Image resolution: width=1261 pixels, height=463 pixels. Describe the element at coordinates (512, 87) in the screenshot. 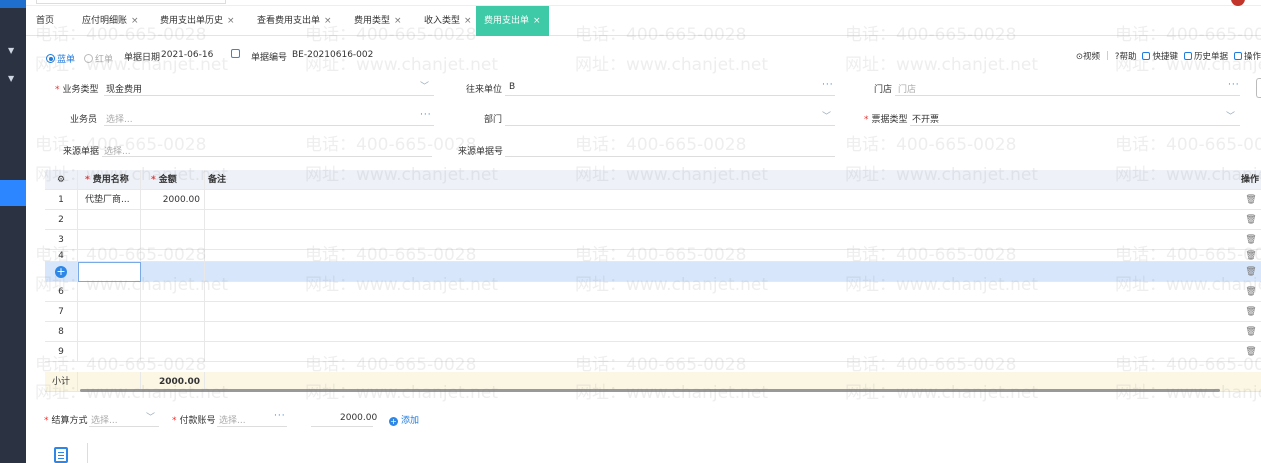

I see `partner-field: B` at that location.